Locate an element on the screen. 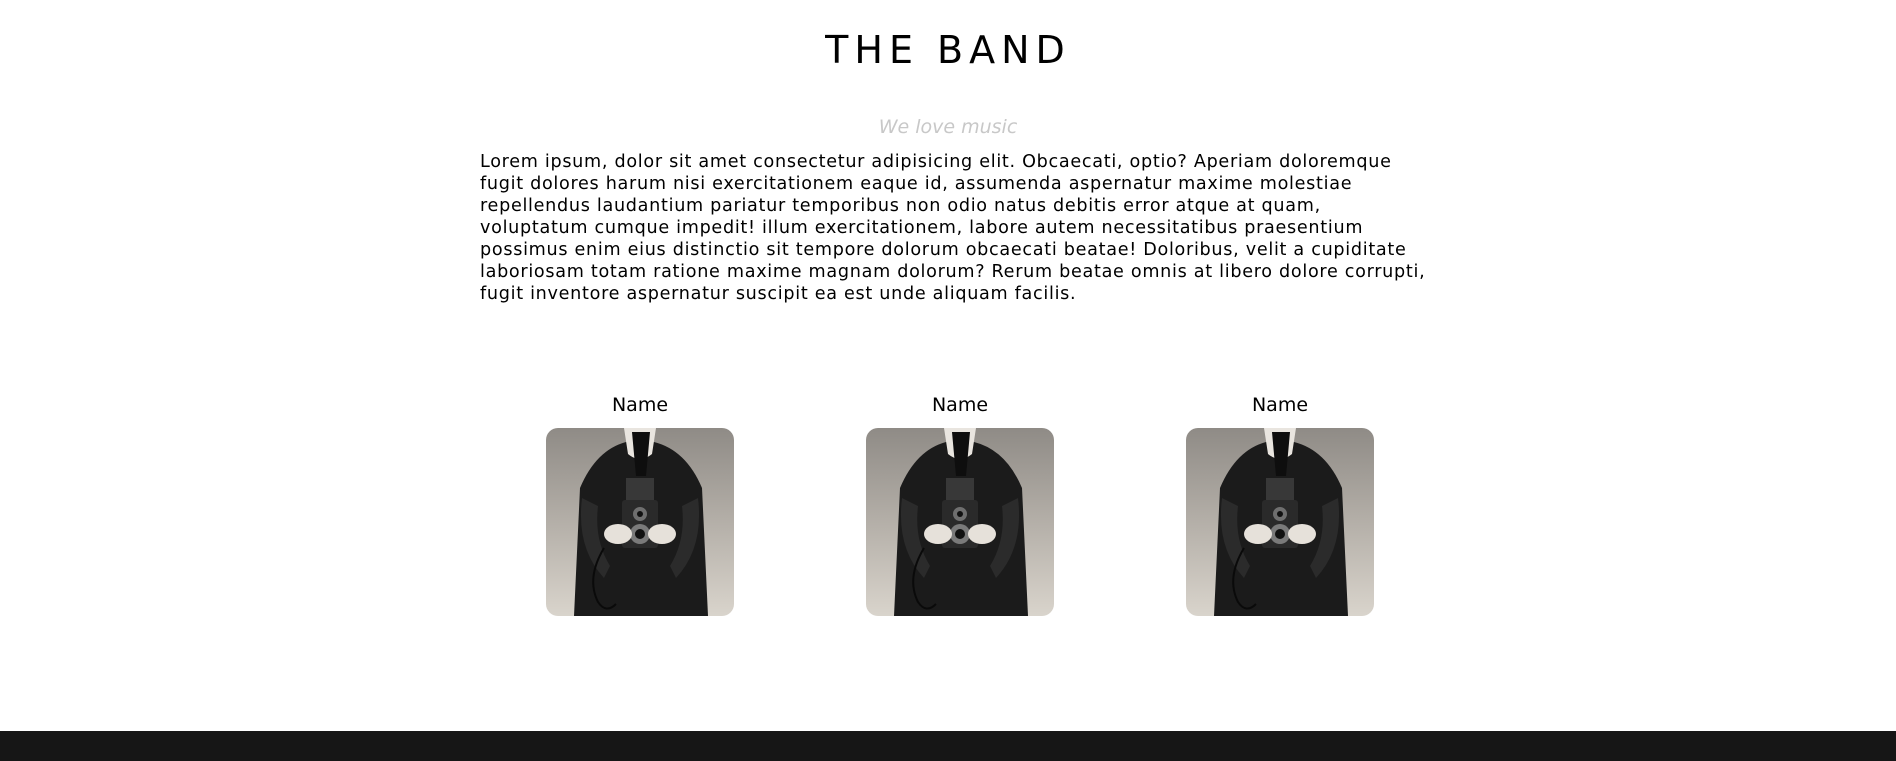 Image resolution: width=1896 pixels, height=761 pixels. tagline: We love music is located at coordinates (948, 127).